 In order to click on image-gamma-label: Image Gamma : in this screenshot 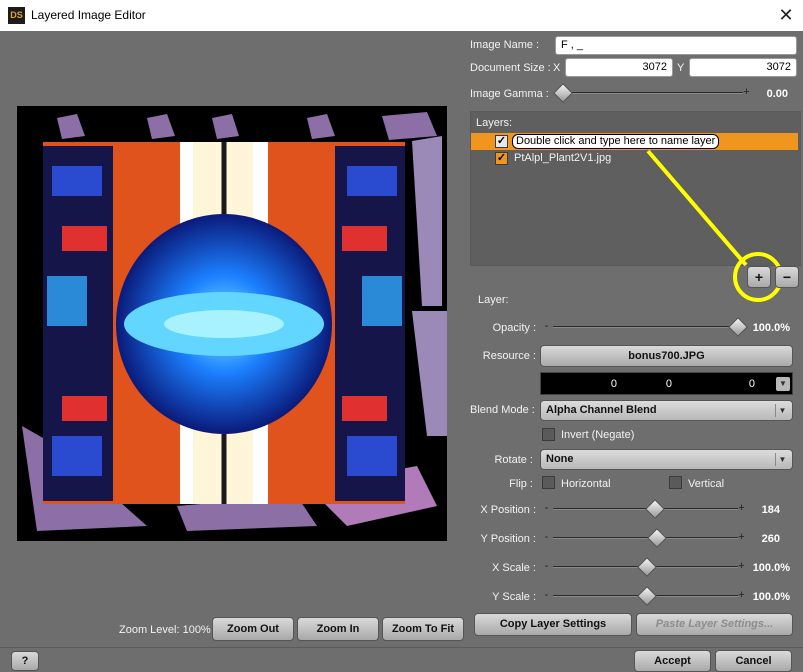, I will do `click(509, 94)`.